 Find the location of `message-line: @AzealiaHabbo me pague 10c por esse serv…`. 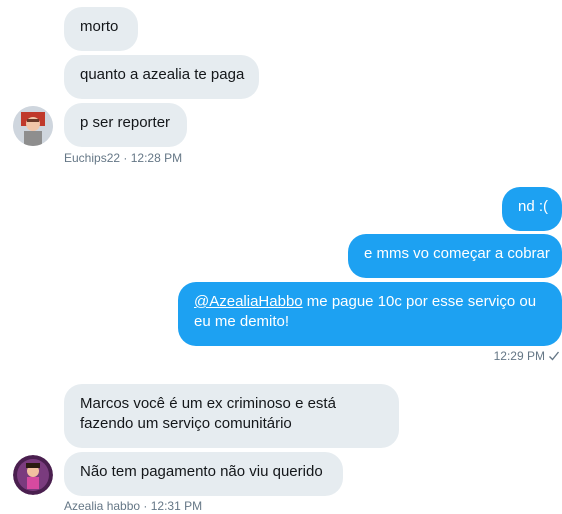

message-line: @AzealiaHabbo me pague 10c por esse serv… is located at coordinates (370, 302).